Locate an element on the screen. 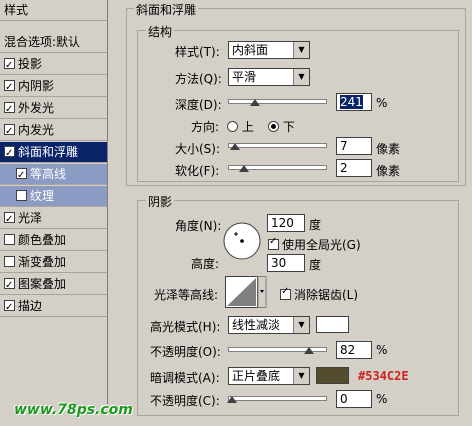 The image size is (472, 426). size-value: 7 is located at coordinates (344, 146).